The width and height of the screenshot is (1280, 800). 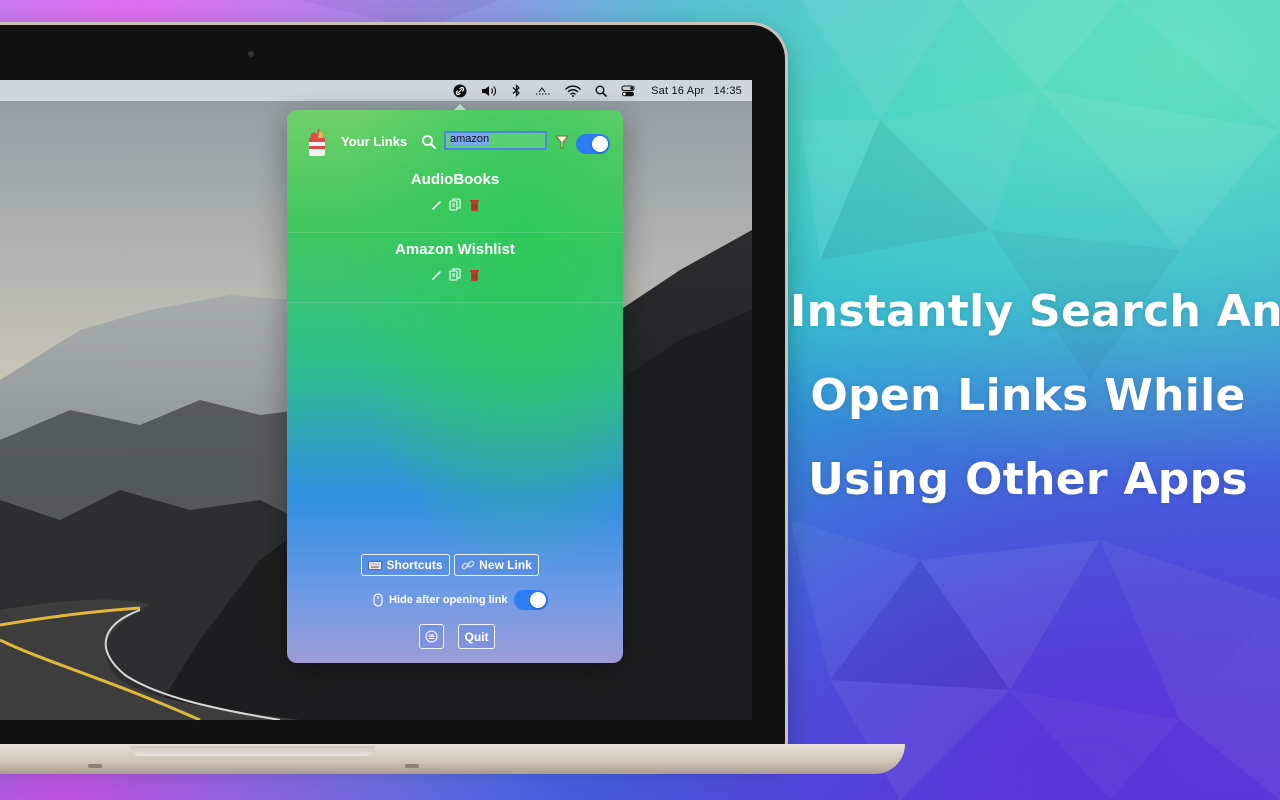 I want to click on popover-header: Your Links amazon, so click(x=455, y=143).